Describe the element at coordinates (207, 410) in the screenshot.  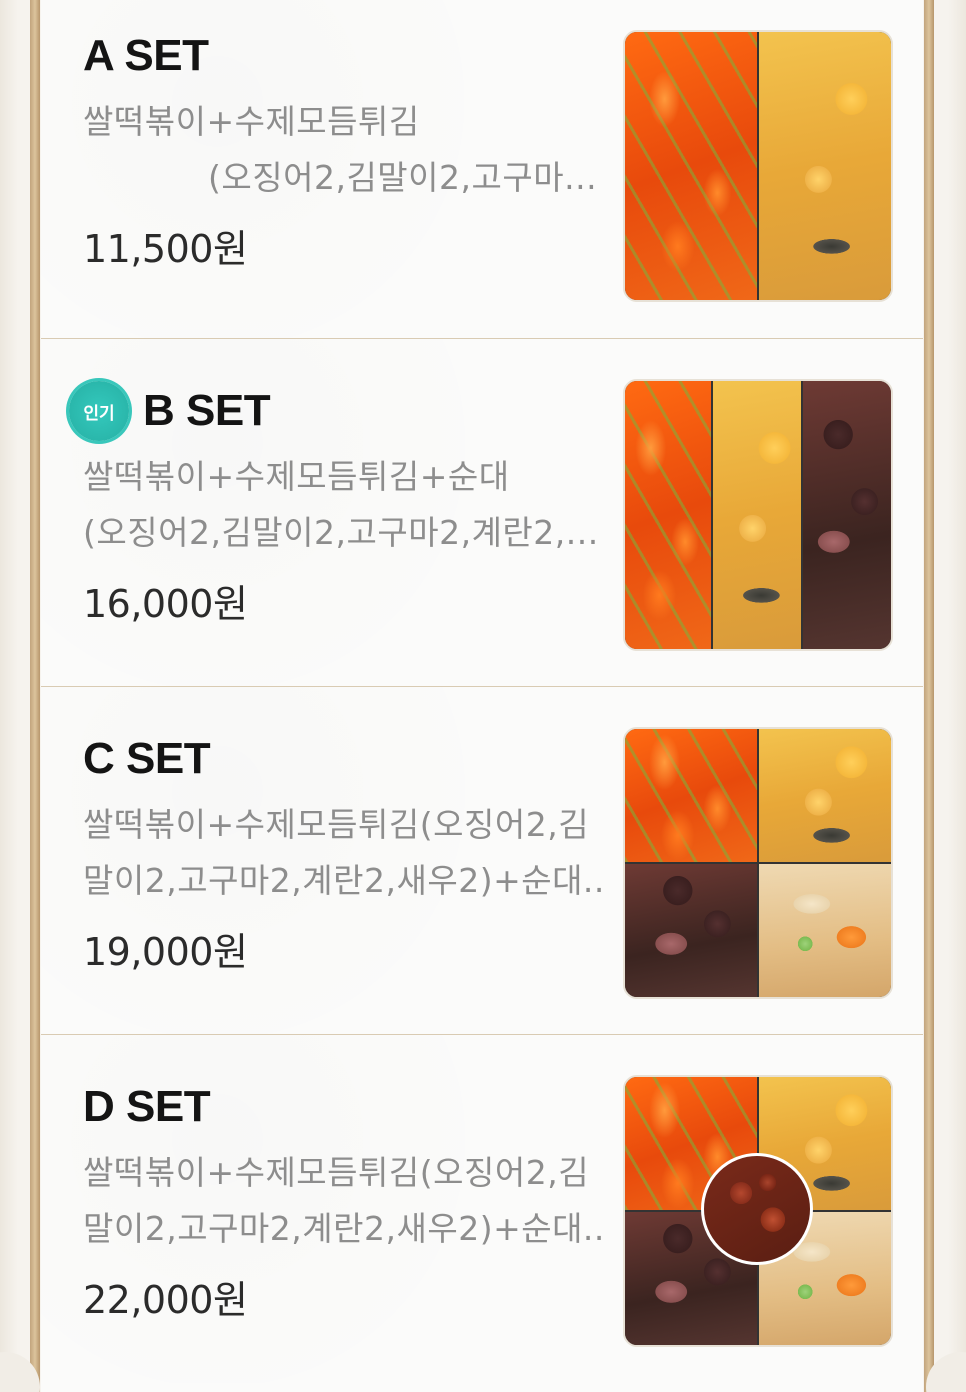
I see `menu-item-name: B SET` at that location.